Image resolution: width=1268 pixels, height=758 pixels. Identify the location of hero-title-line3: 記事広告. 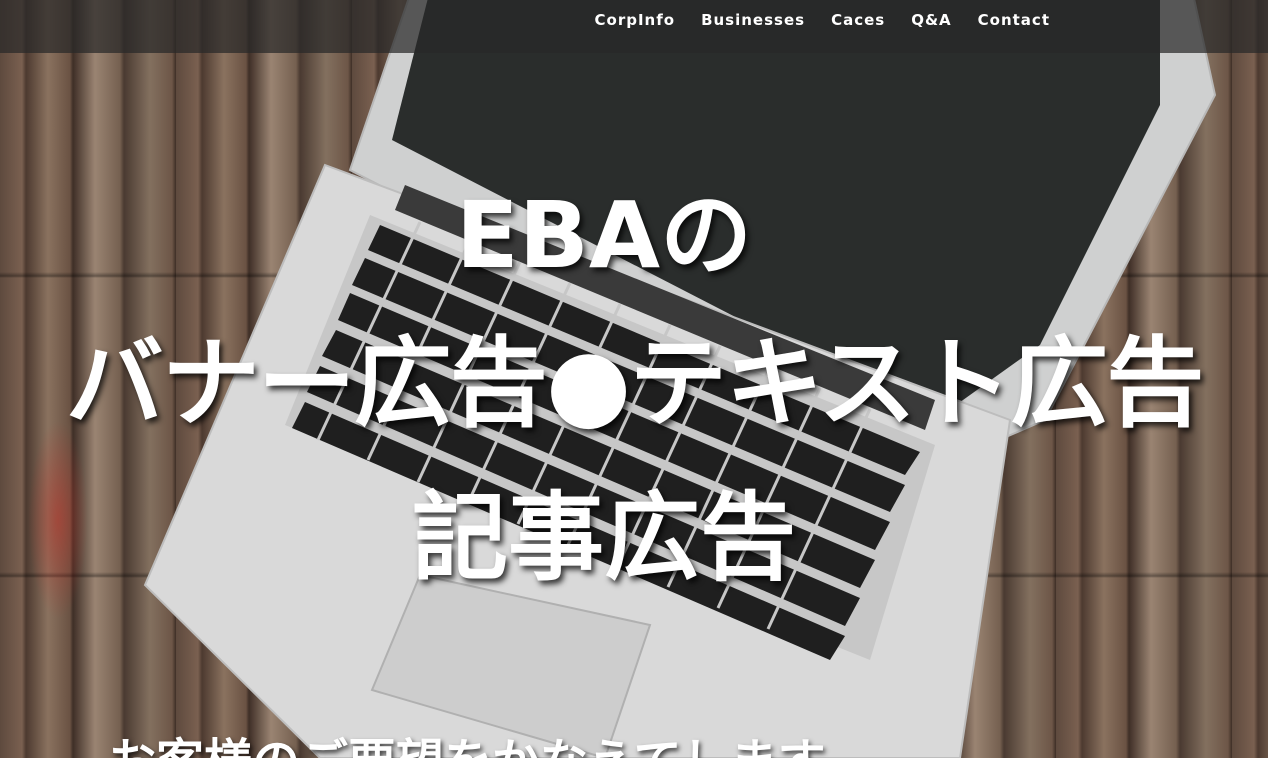
(604, 538).